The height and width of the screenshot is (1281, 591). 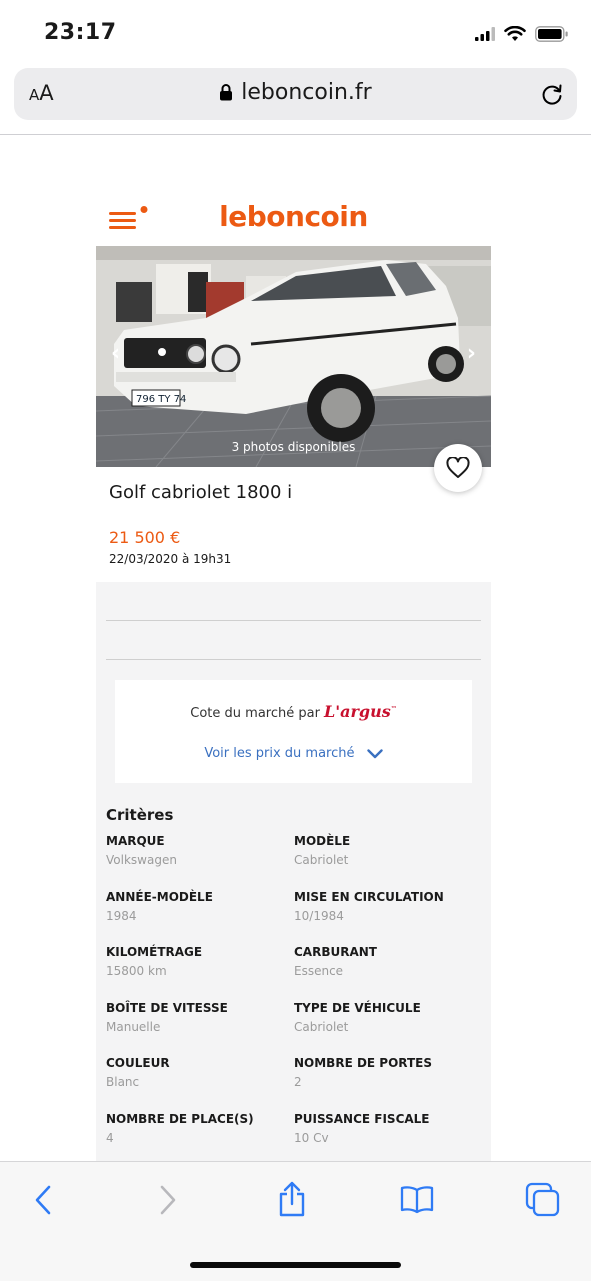 I want to click on criterion-value: Volkswagen, so click(x=141, y=860).